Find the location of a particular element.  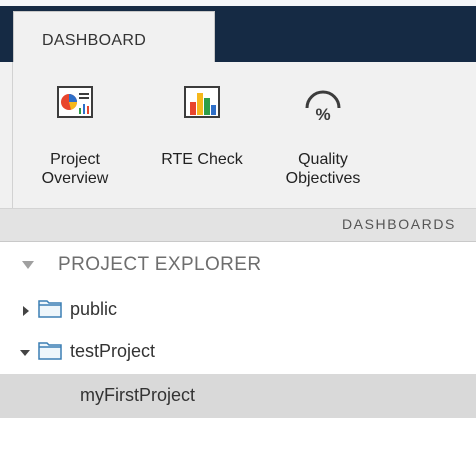

bar-chart-icon is located at coordinates (202, 104).